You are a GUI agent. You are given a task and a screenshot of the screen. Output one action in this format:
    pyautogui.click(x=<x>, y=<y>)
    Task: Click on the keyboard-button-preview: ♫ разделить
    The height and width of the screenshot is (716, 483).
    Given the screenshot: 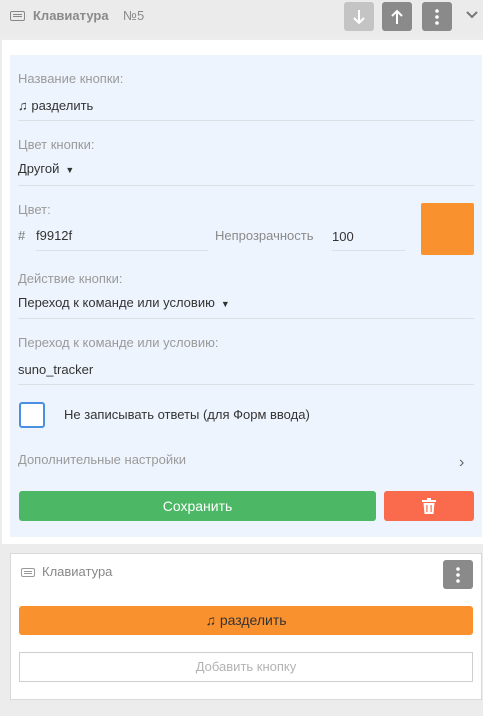 What is the action you would take?
    pyautogui.click(x=246, y=620)
    